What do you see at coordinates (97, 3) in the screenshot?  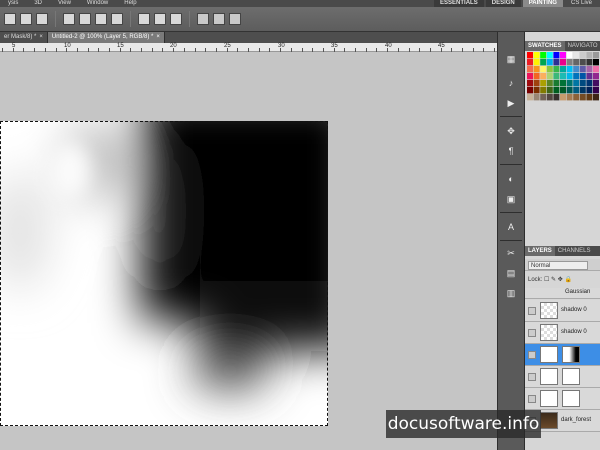 I see `menu-window: Window` at bounding box center [97, 3].